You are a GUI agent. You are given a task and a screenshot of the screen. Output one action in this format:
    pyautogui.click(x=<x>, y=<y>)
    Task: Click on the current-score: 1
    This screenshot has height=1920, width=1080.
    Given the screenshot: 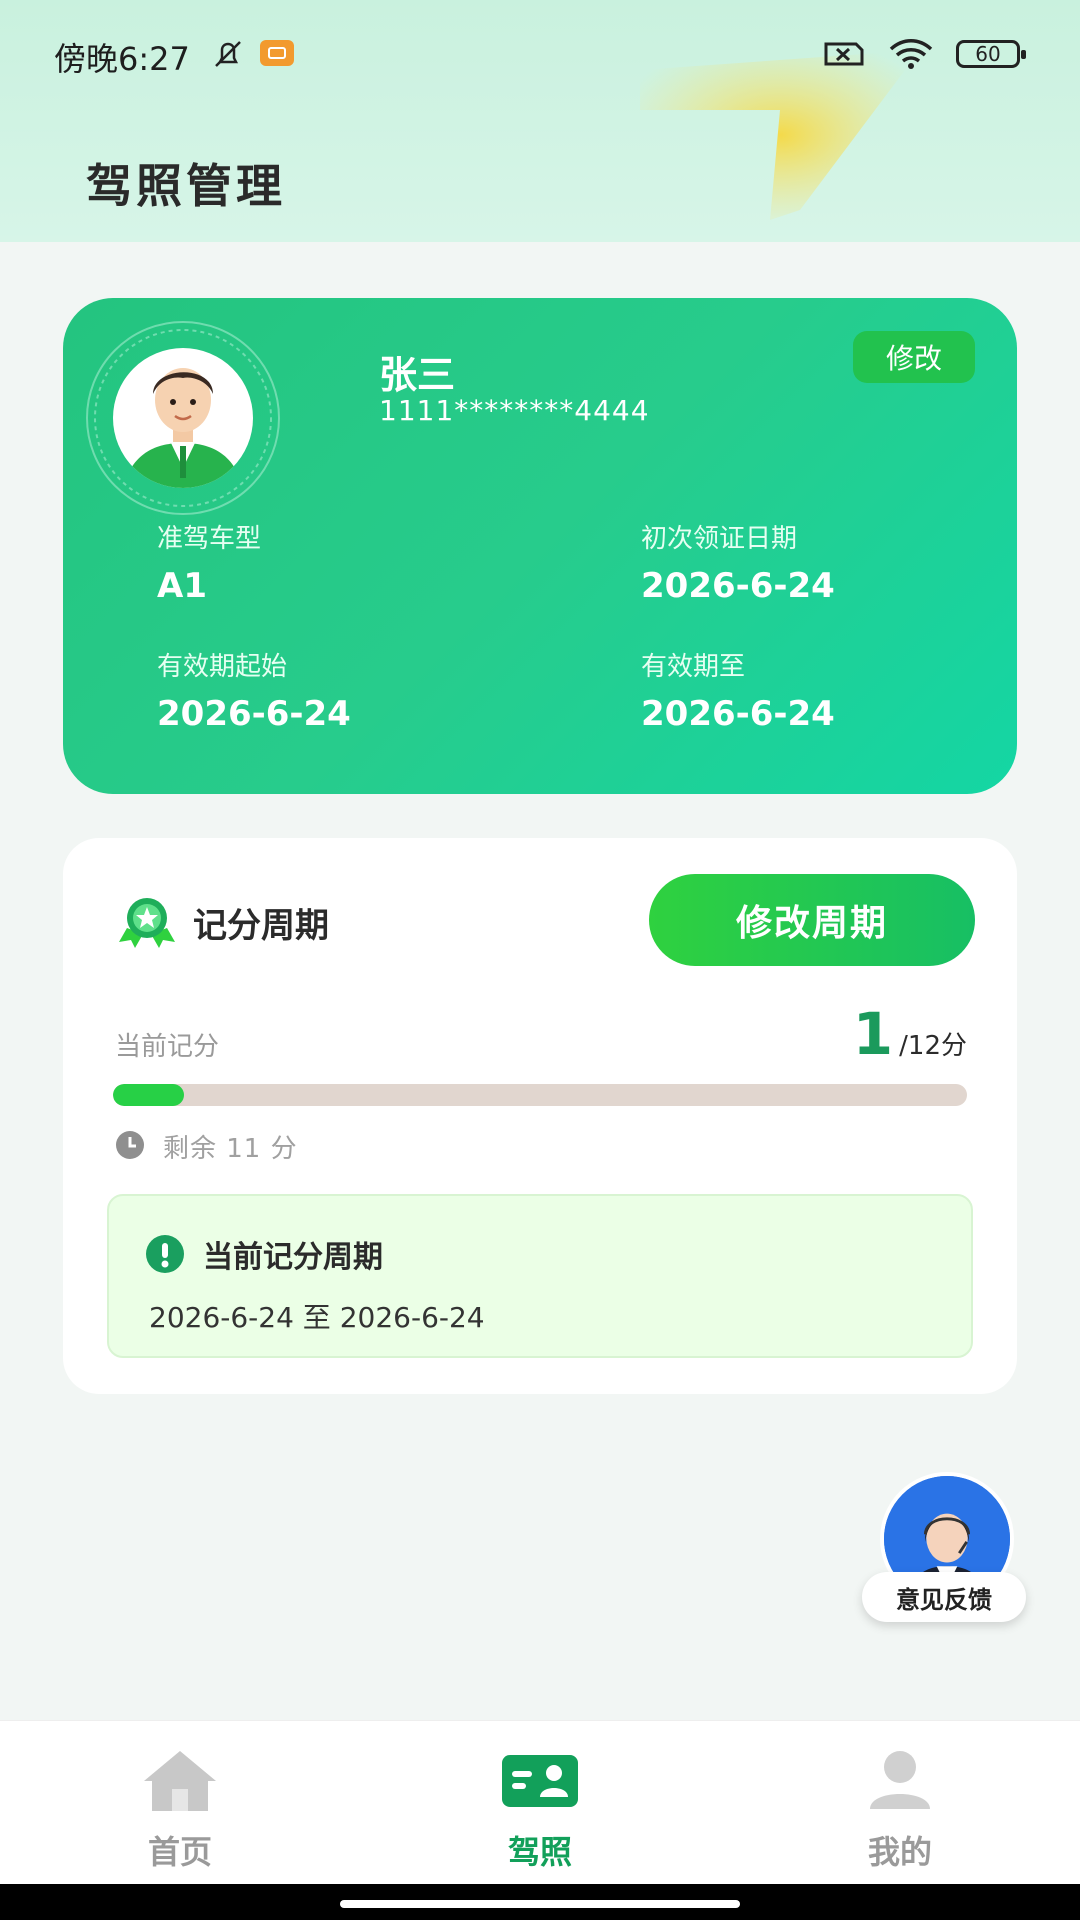 What is the action you would take?
    pyautogui.click(x=873, y=1034)
    